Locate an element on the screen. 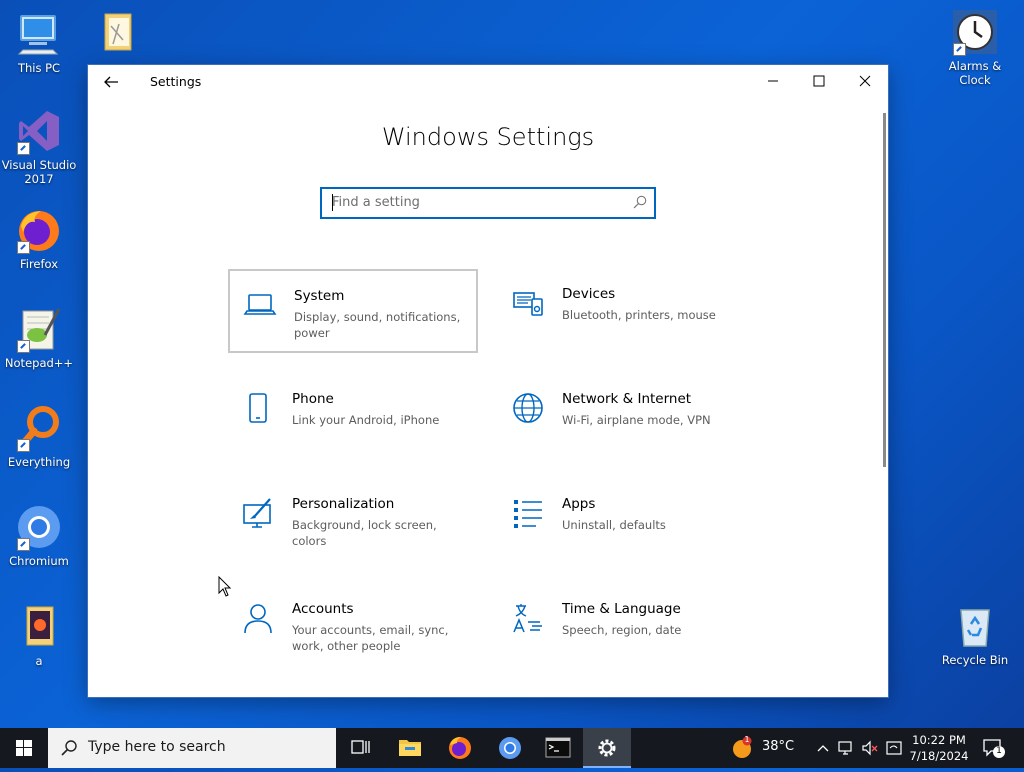 The width and height of the screenshot is (1024, 772). desktop-icon-this-pc: This PC is located at coordinates (39, 42).